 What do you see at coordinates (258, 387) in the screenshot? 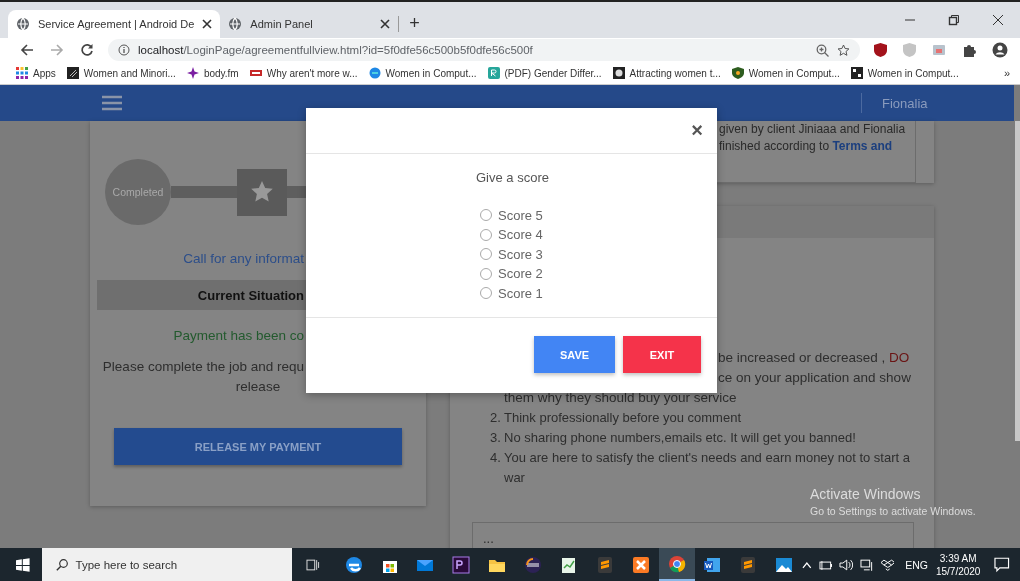
I see `instruction-text: release` at bounding box center [258, 387].